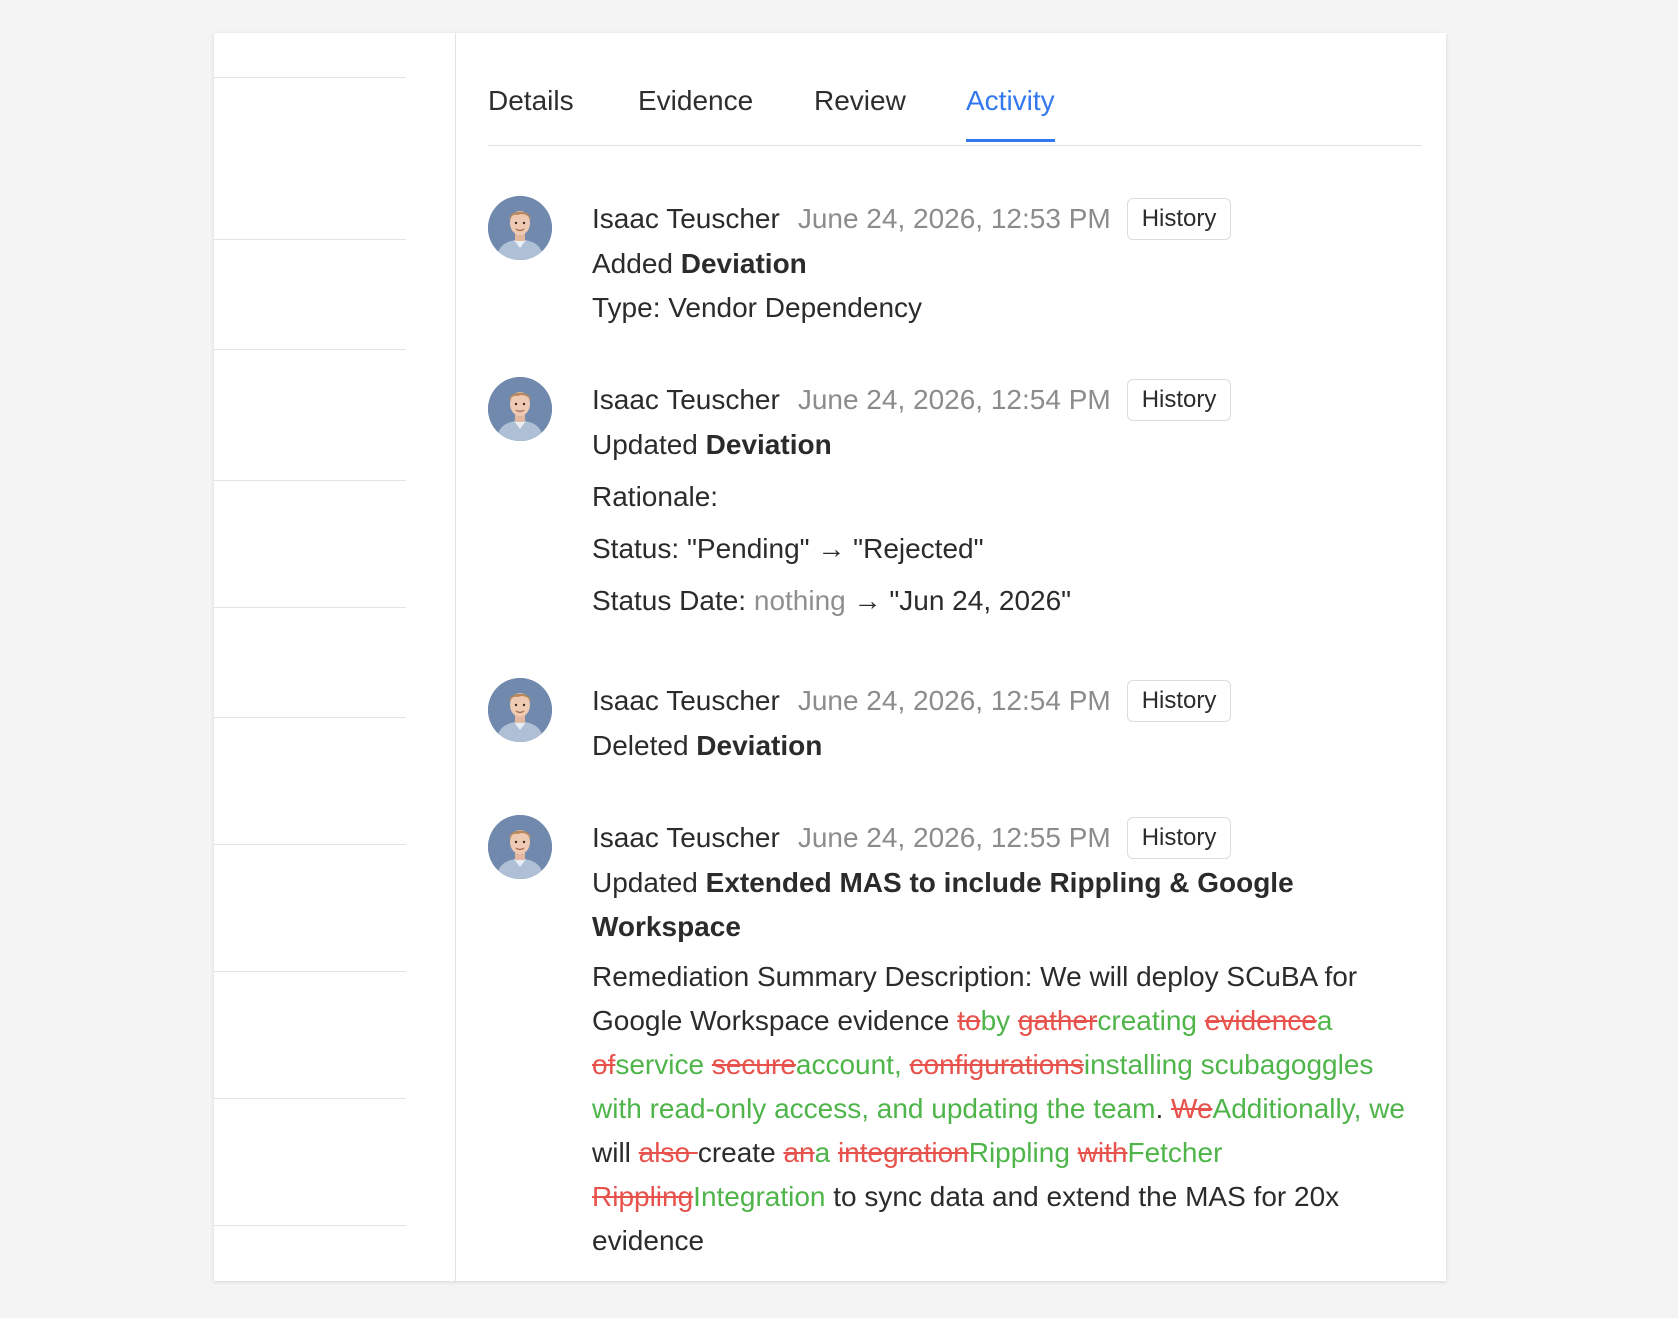 This screenshot has height=1318, width=1678. I want to click on inserted-text: Fetcher, so click(1175, 1152).